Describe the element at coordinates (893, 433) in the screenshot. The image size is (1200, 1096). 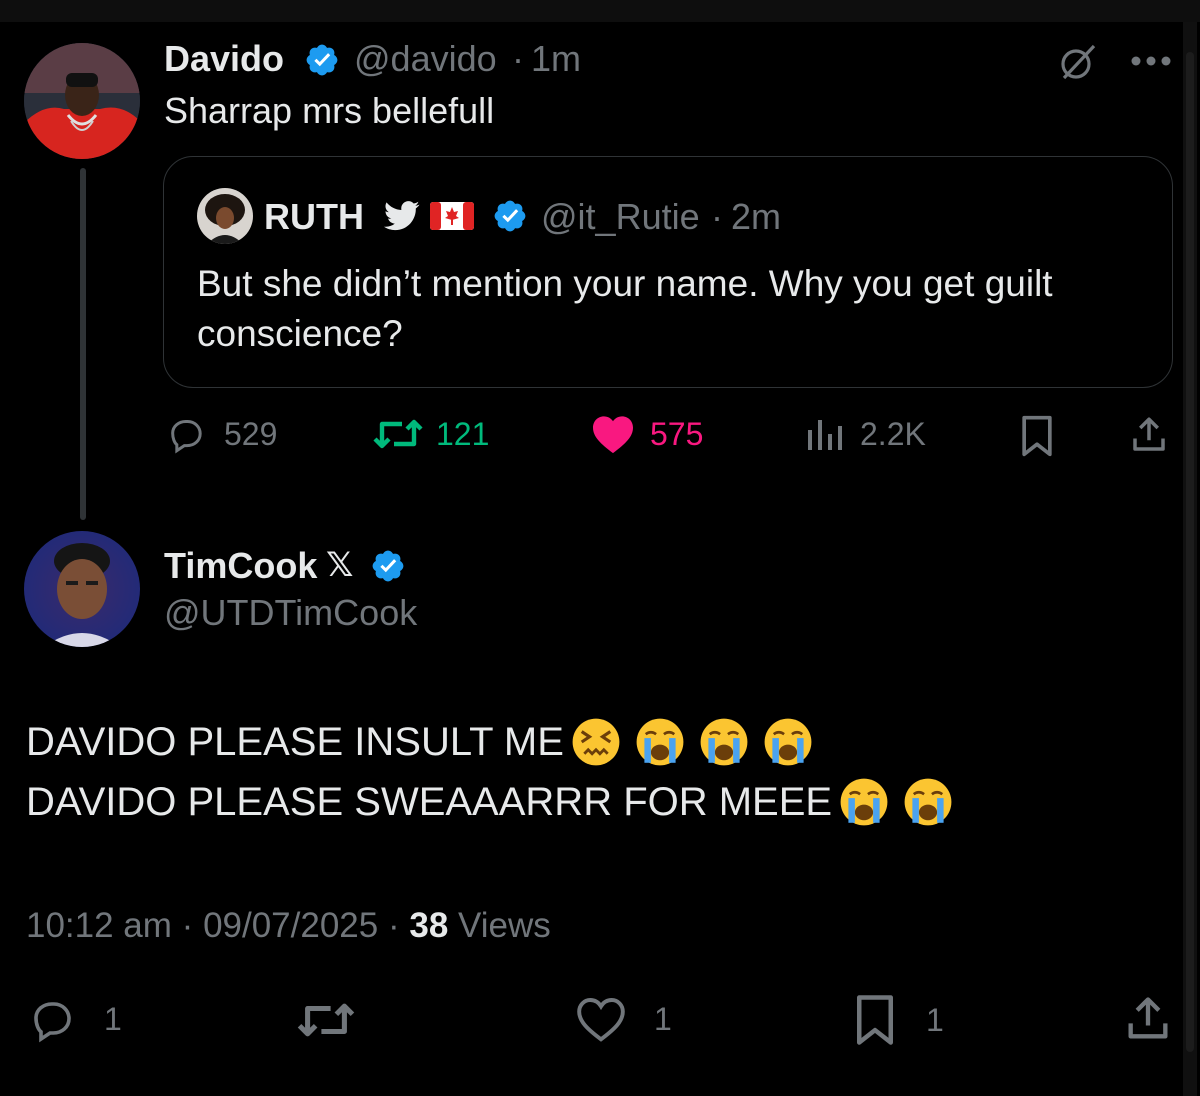
I see `views-count: 2.2K` at that location.